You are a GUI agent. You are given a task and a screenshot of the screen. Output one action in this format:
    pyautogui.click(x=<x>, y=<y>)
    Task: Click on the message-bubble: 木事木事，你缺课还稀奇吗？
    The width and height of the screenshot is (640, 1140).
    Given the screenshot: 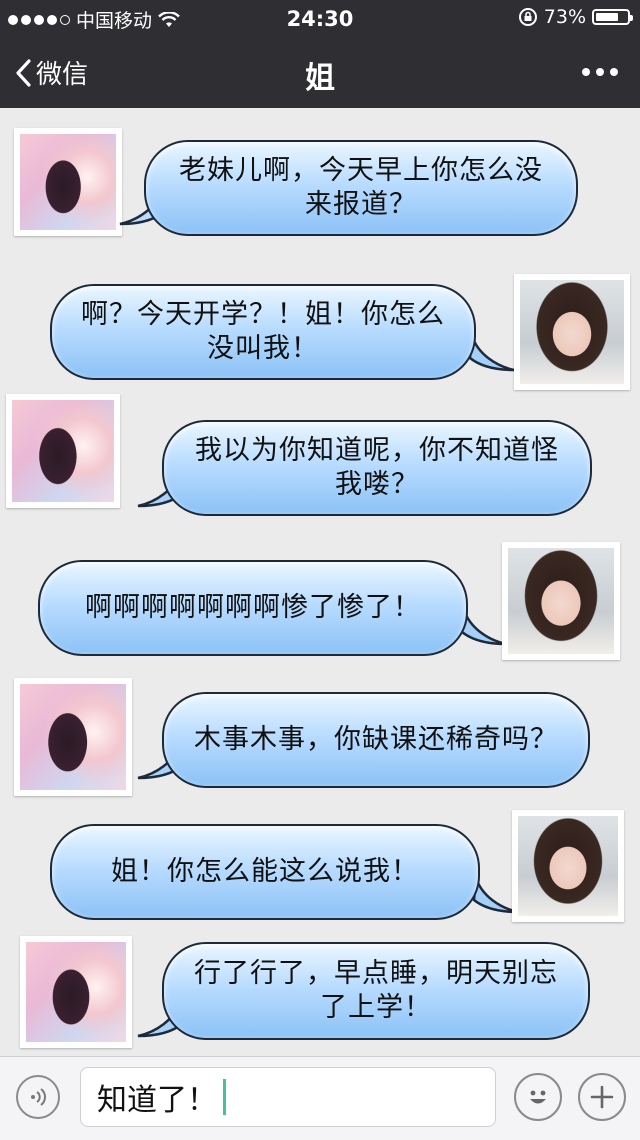 What is the action you would take?
    pyautogui.click(x=376, y=740)
    